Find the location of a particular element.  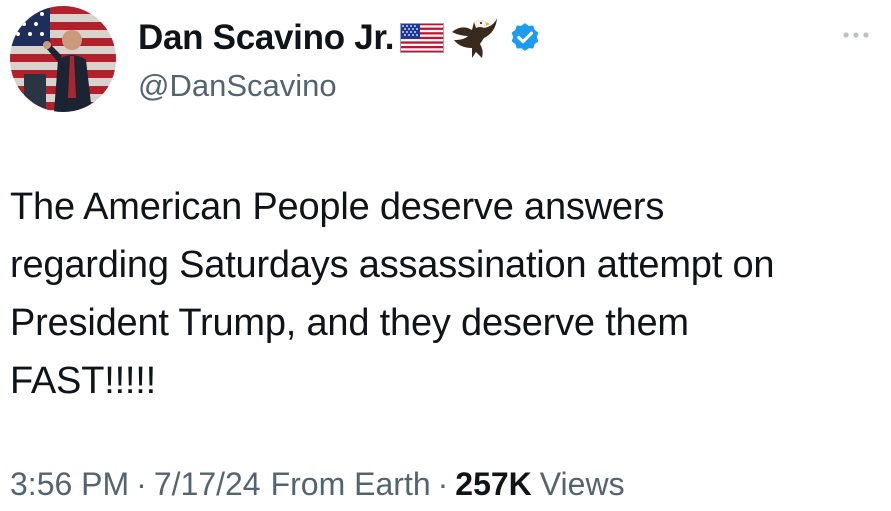

avatar is located at coordinates (63, 59).